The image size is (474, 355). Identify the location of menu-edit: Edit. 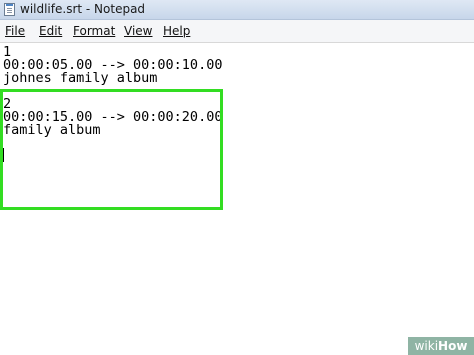
(50, 31).